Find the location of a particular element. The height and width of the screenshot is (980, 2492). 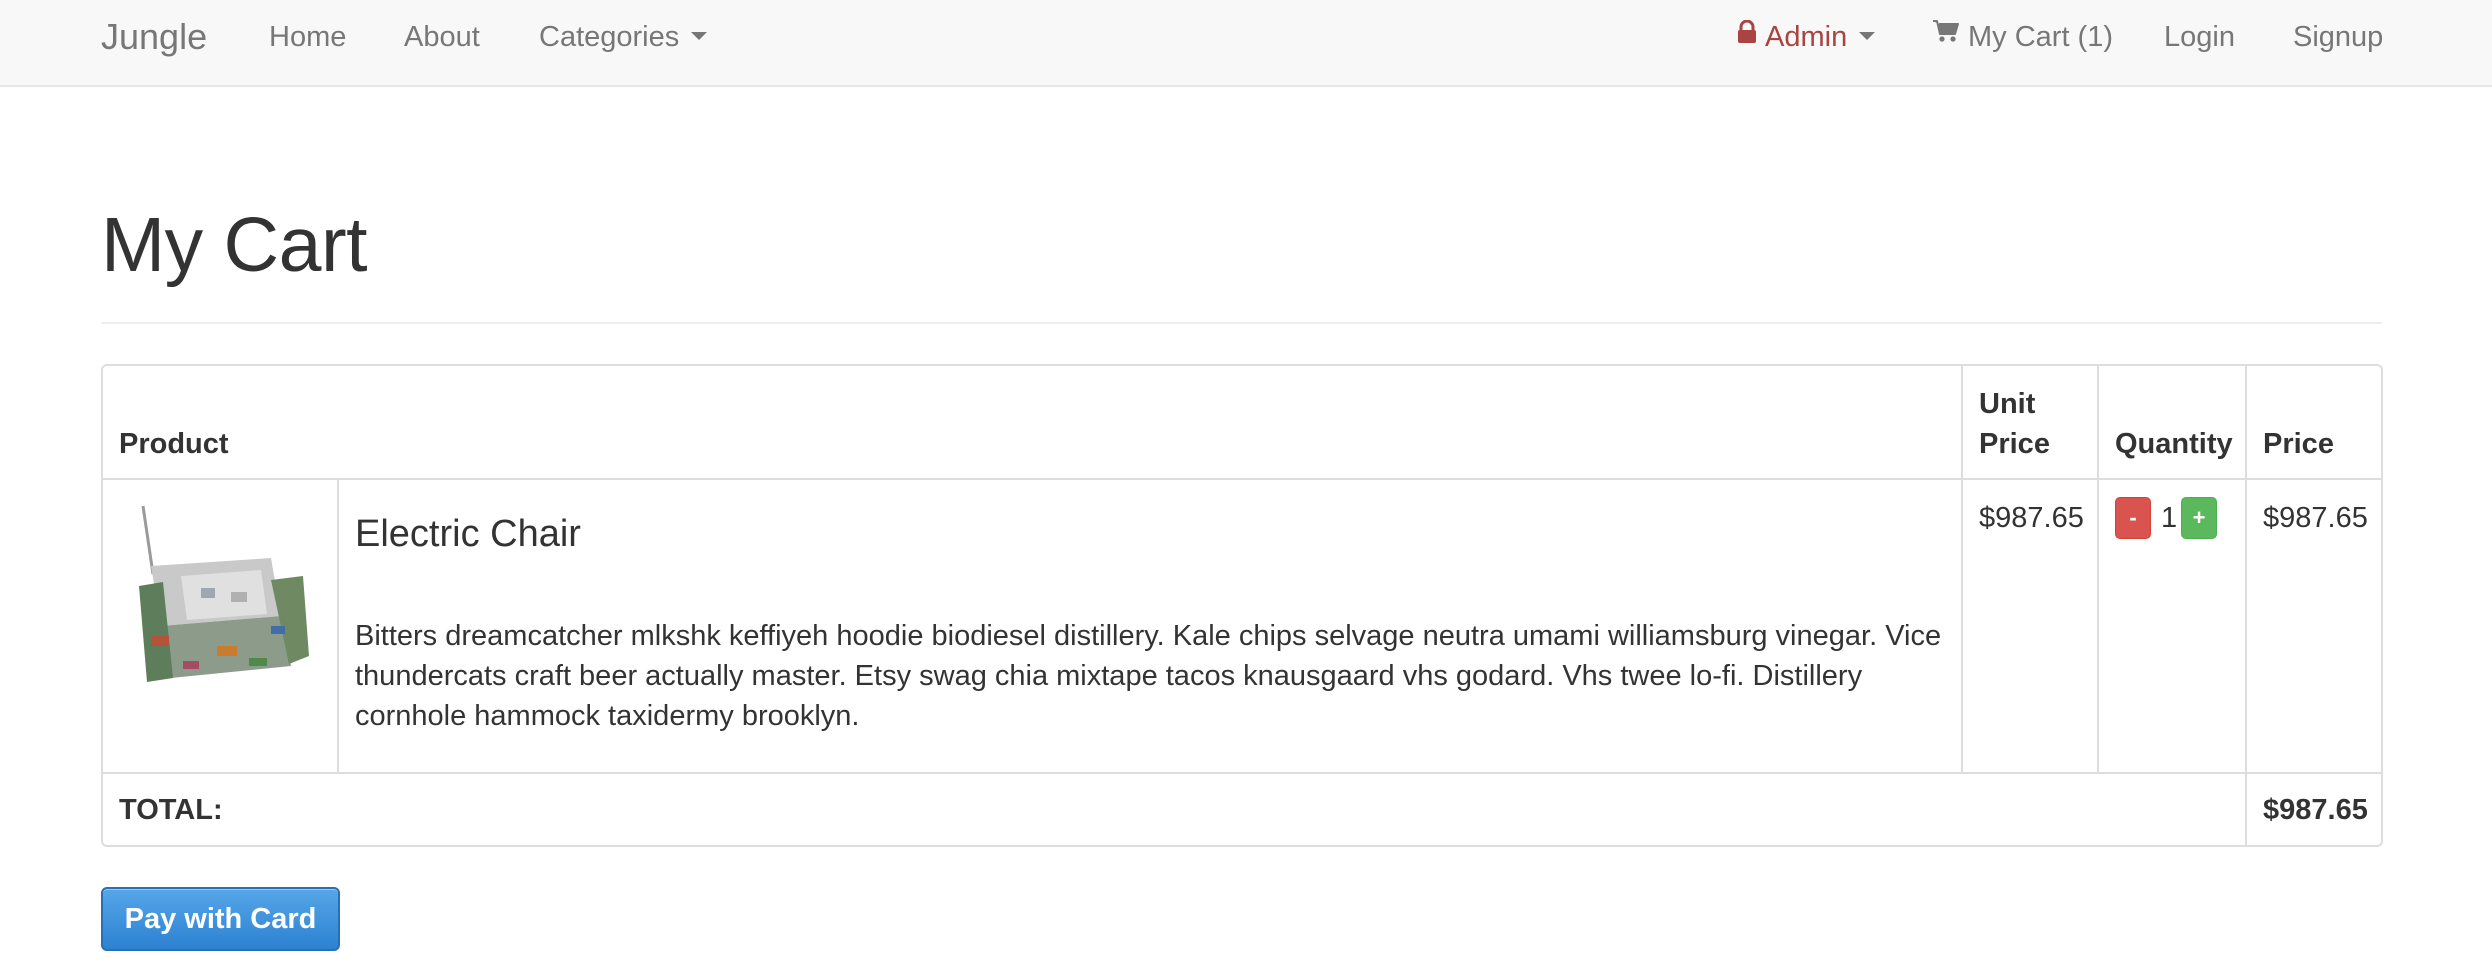

brand-logo: Jungle is located at coordinates (154, 37).